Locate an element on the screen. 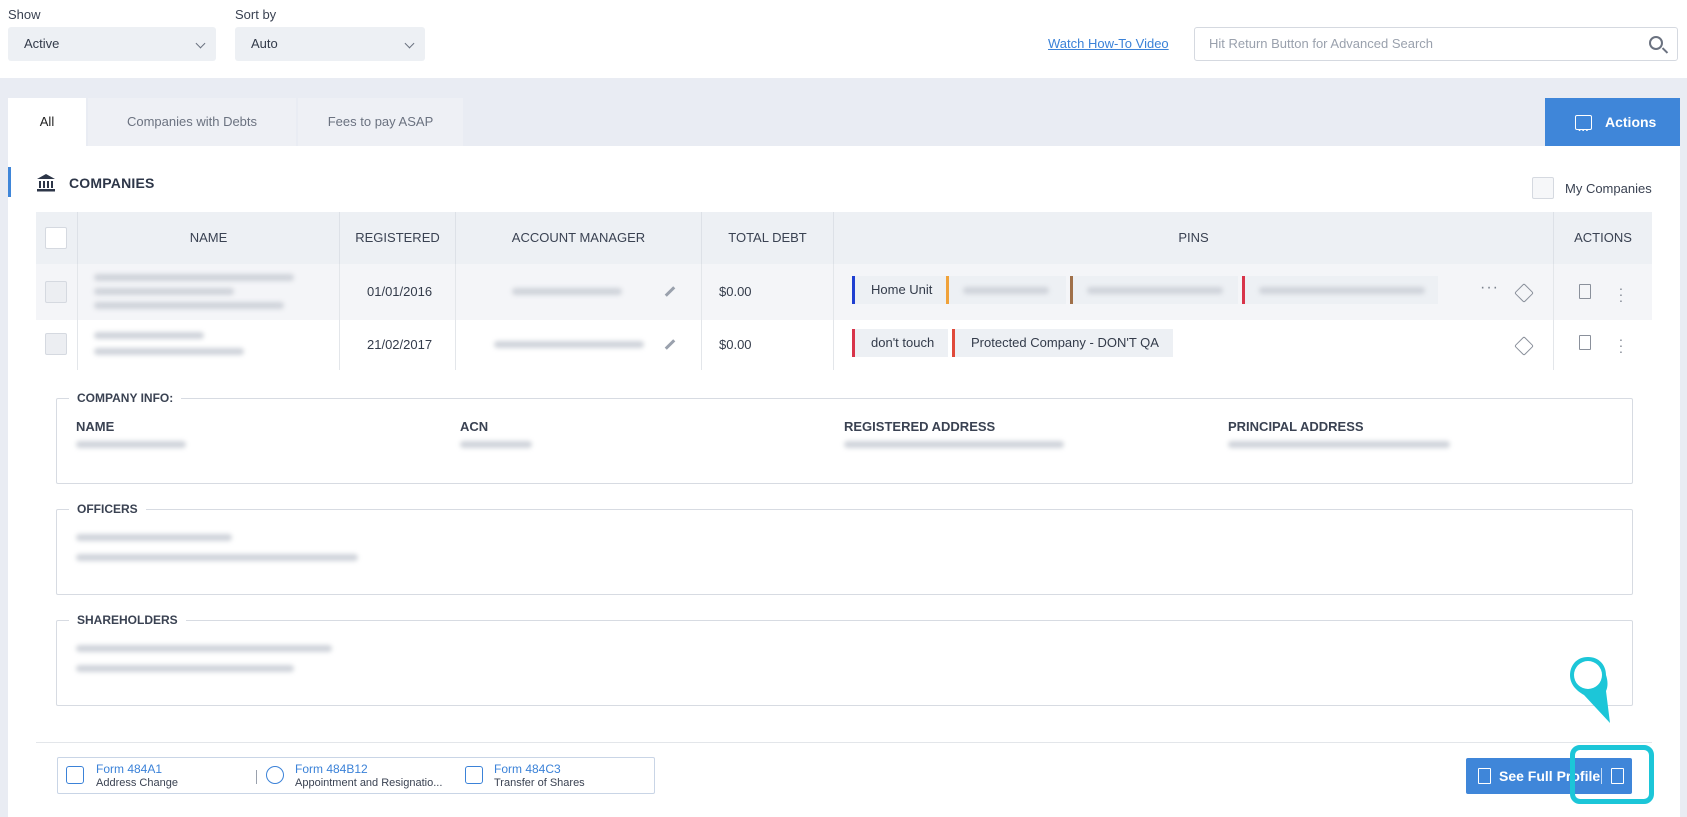  col-name: NAME is located at coordinates (209, 238).